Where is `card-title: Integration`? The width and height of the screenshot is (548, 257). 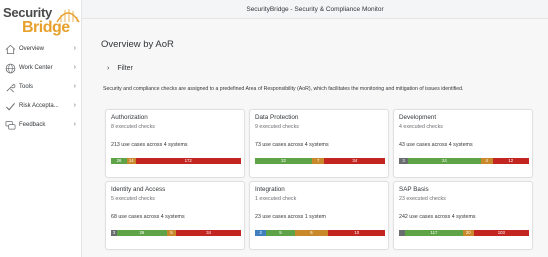
card-title: Integration is located at coordinates (270, 189).